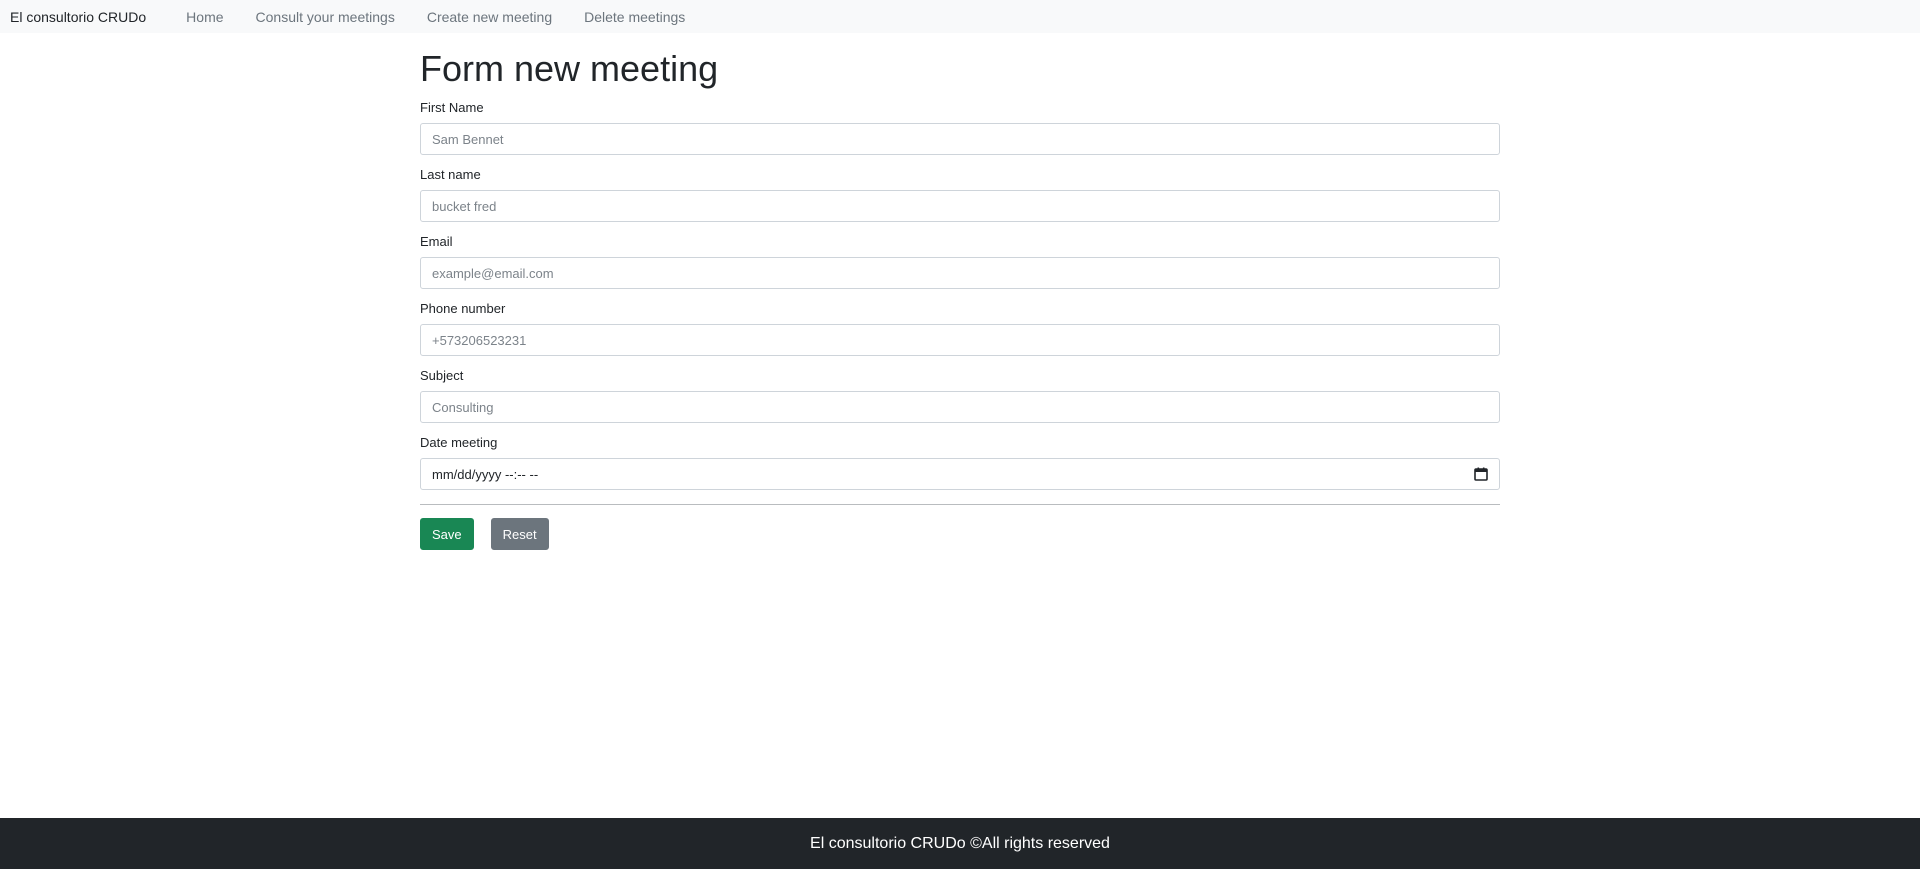 This screenshot has width=1920, height=869. I want to click on last-name-group: Last name, so click(960, 194).